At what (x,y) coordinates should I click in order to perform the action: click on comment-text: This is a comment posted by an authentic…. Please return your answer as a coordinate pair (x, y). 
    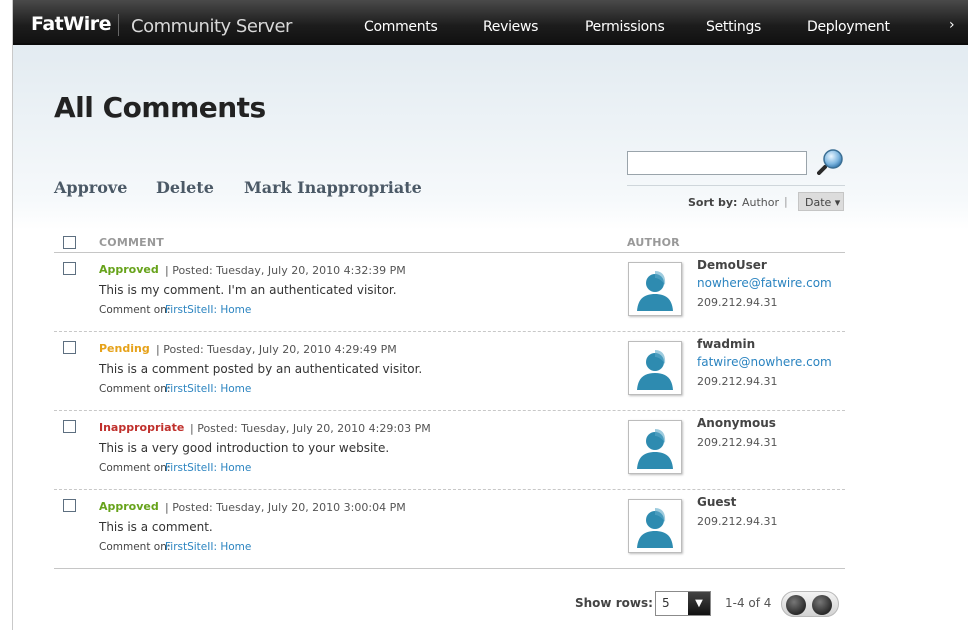
    Looking at the image, I should click on (261, 369).